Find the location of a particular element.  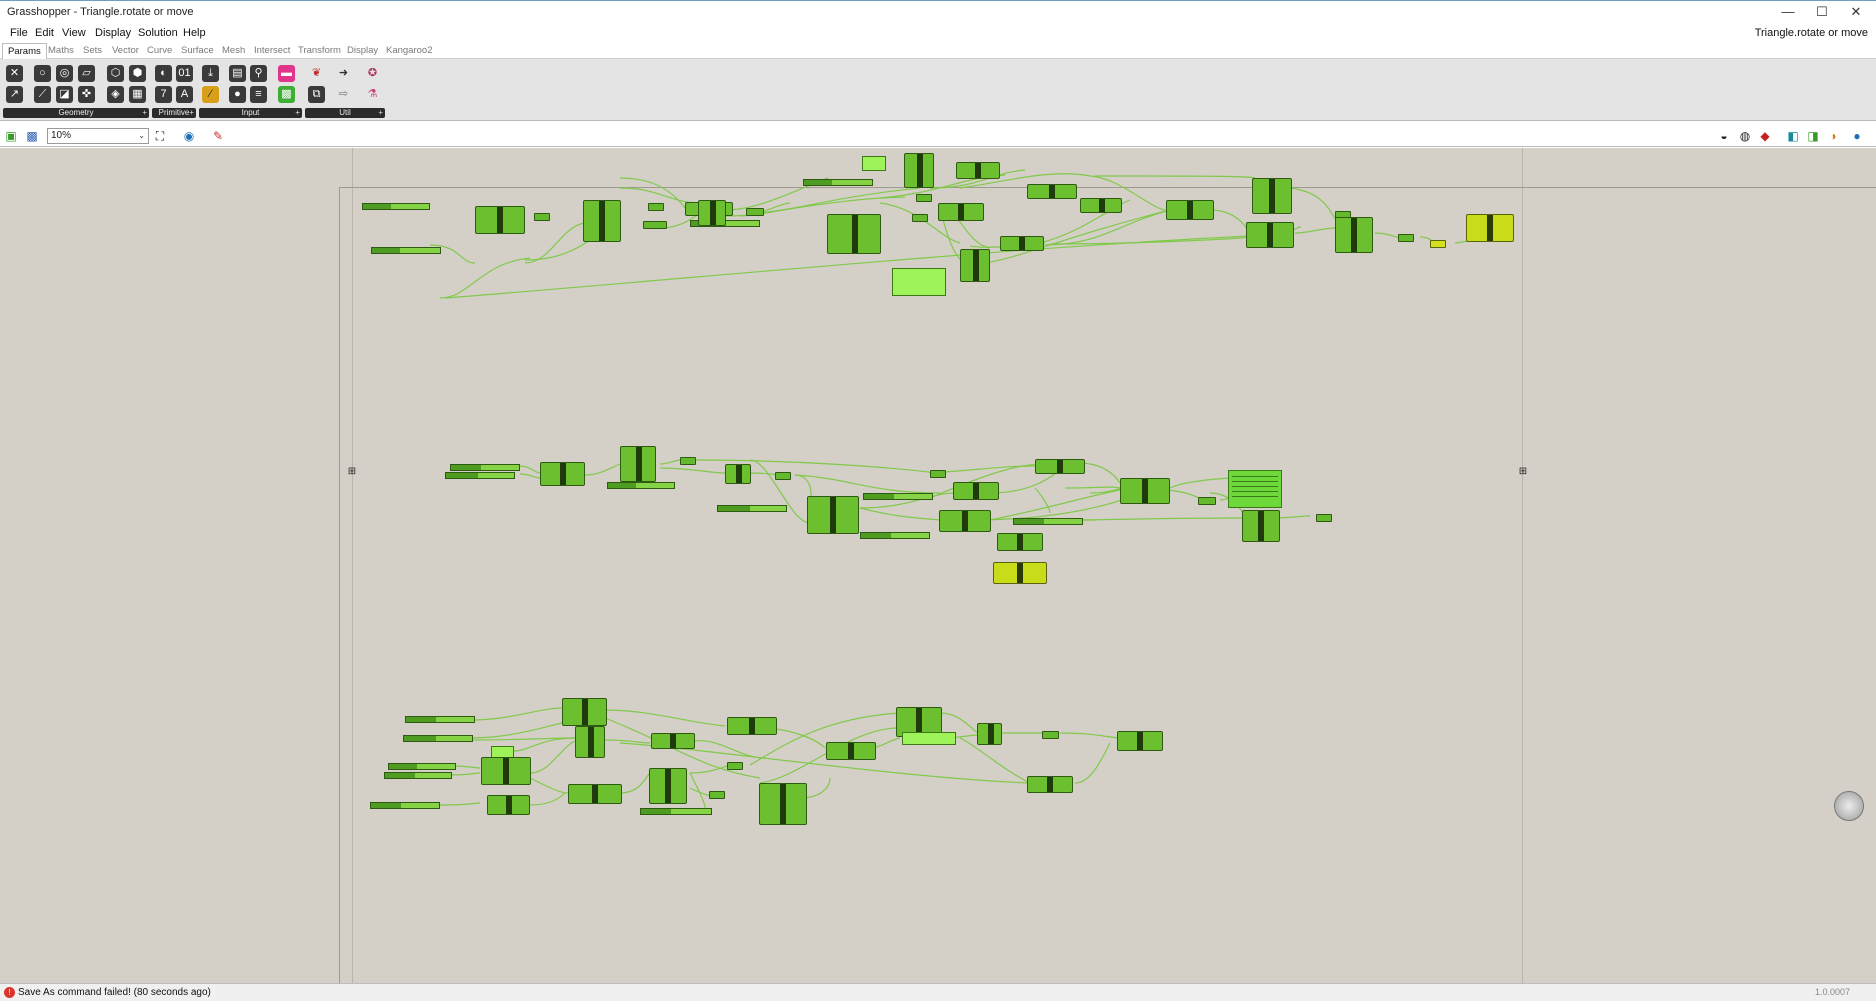

mesh-param-icon: ⬢ is located at coordinates (137, 73).